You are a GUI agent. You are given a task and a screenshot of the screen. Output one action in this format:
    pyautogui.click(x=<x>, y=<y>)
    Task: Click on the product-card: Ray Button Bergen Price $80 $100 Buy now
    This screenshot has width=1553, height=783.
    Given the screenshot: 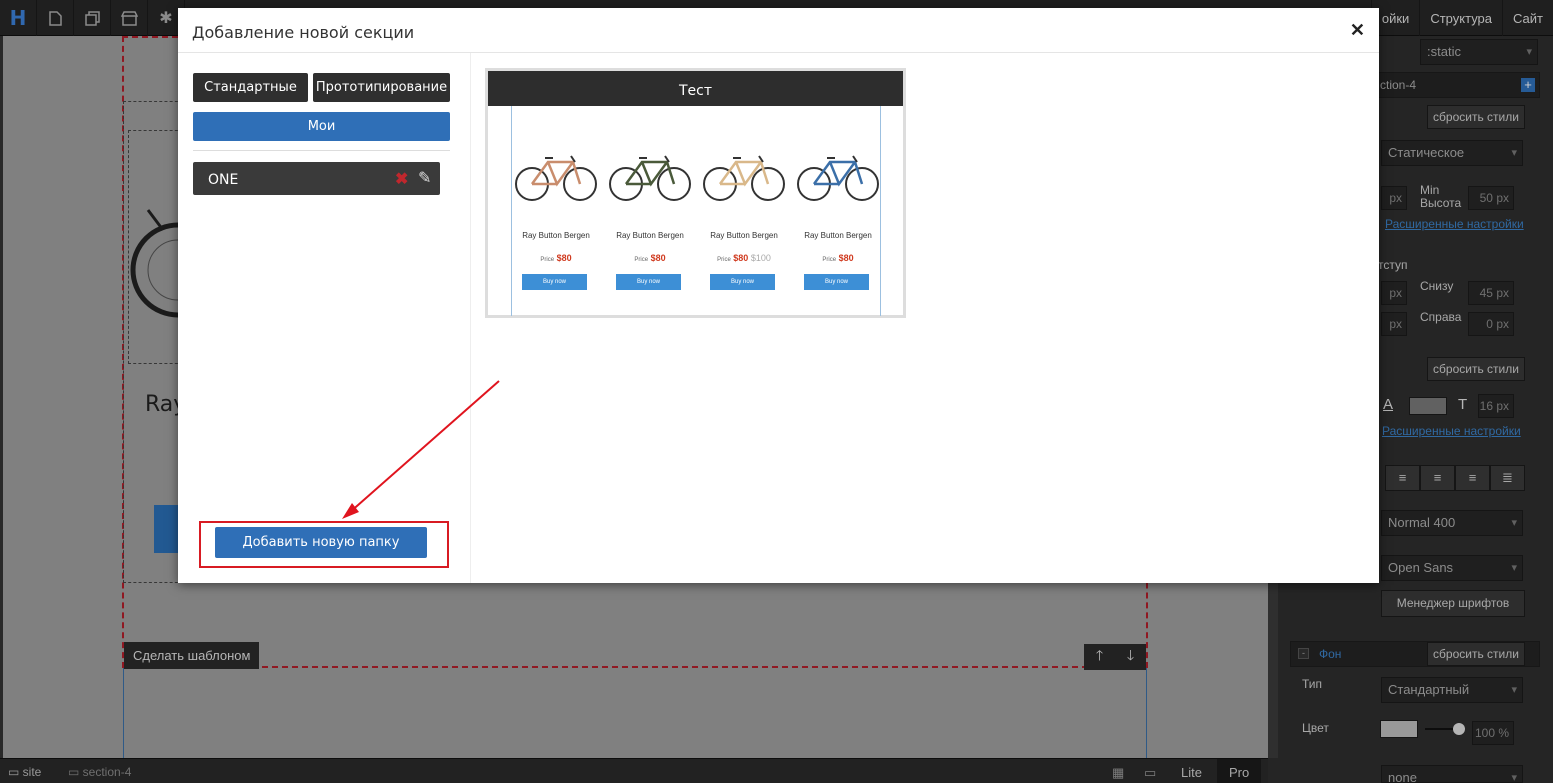 What is the action you would take?
    pyautogui.click(x=744, y=218)
    